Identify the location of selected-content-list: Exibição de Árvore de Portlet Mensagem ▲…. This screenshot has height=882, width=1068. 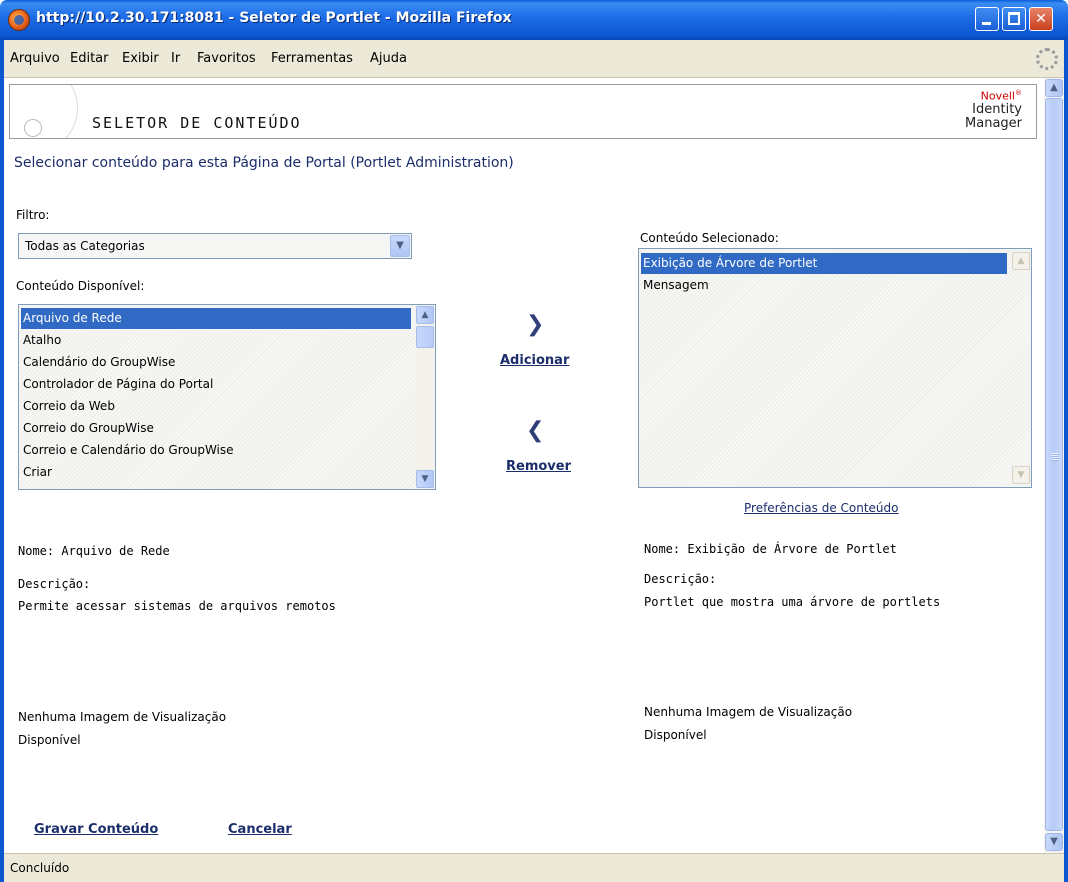
(835, 368).